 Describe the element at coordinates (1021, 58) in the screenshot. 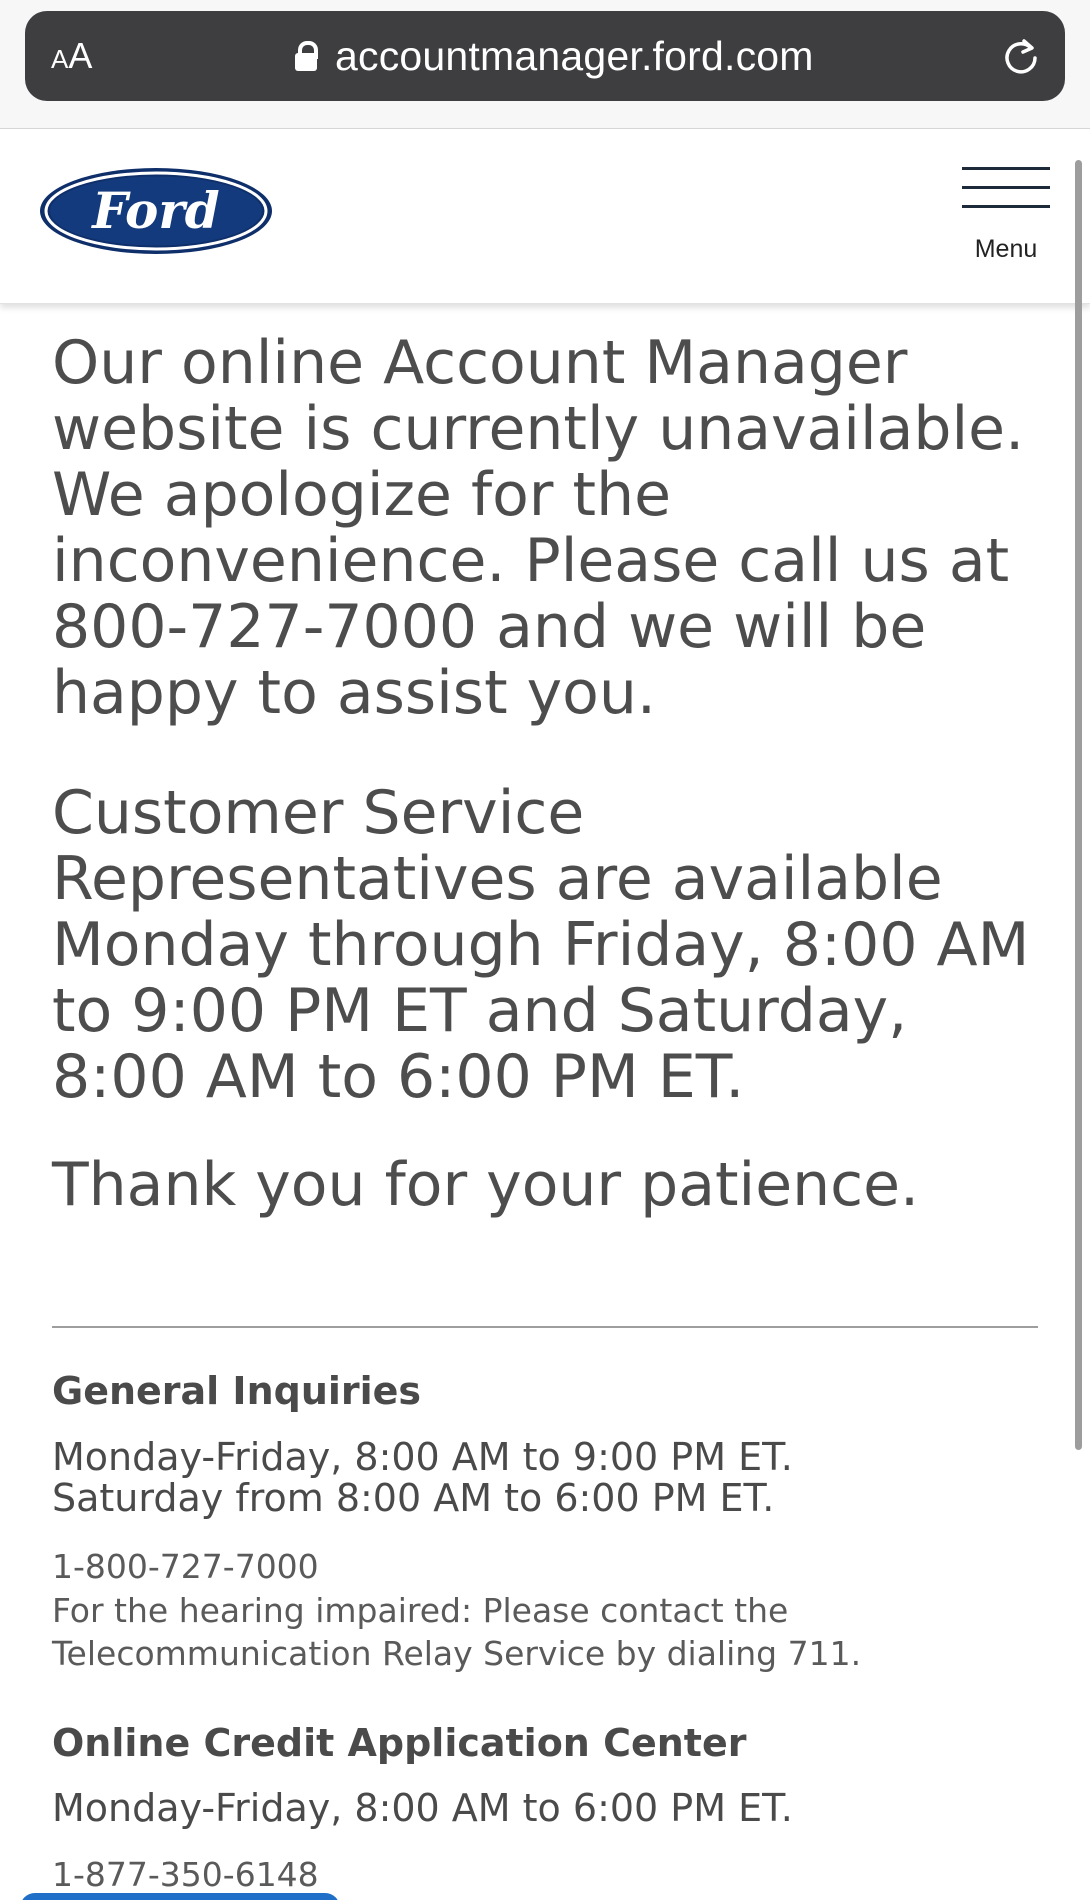

I see `reload-icon` at that location.